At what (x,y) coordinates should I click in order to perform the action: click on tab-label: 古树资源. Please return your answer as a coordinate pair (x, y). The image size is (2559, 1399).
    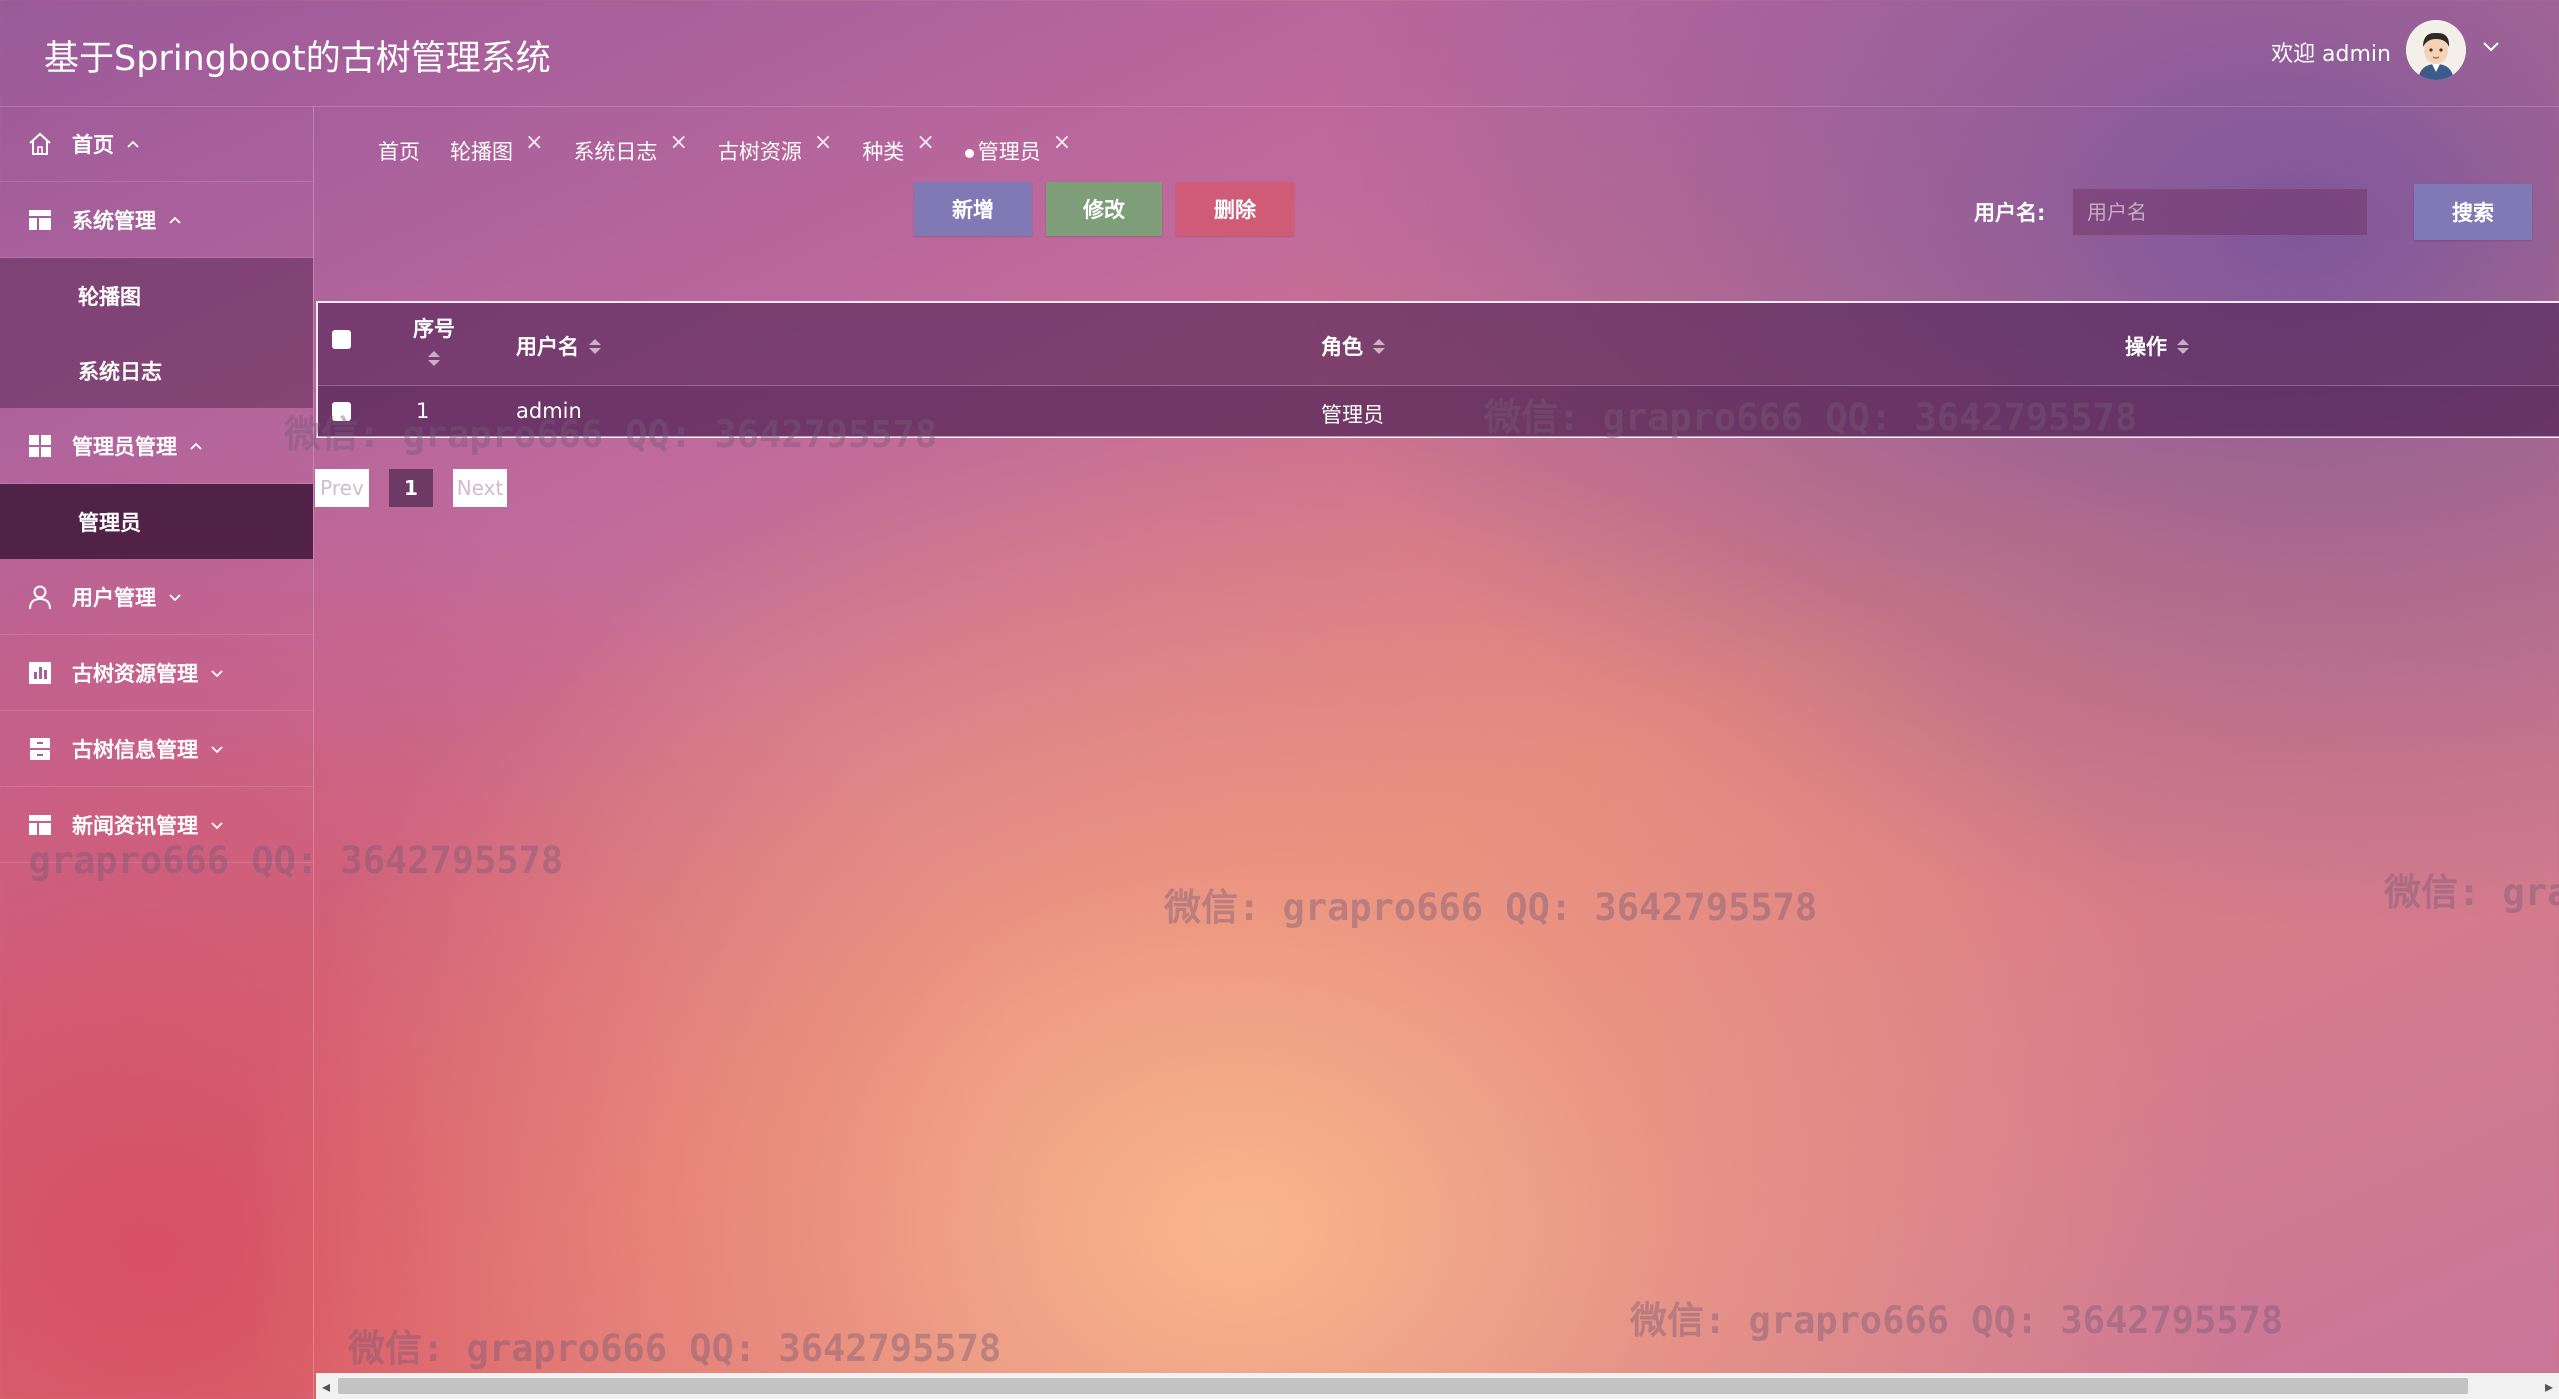
    Looking at the image, I should click on (759, 152).